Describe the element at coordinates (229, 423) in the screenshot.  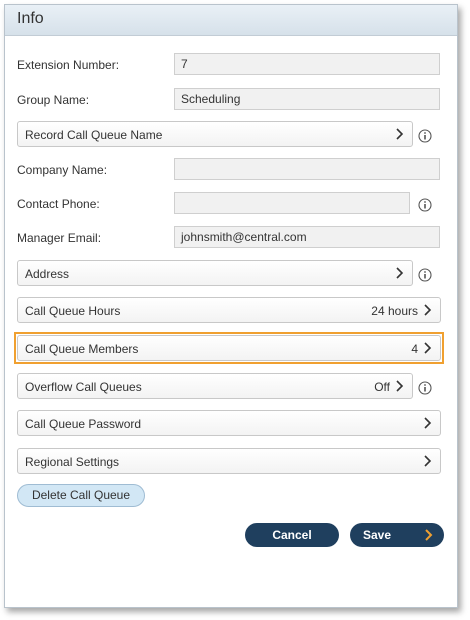
I see `call-queue-password-button: Call Queue Password` at that location.